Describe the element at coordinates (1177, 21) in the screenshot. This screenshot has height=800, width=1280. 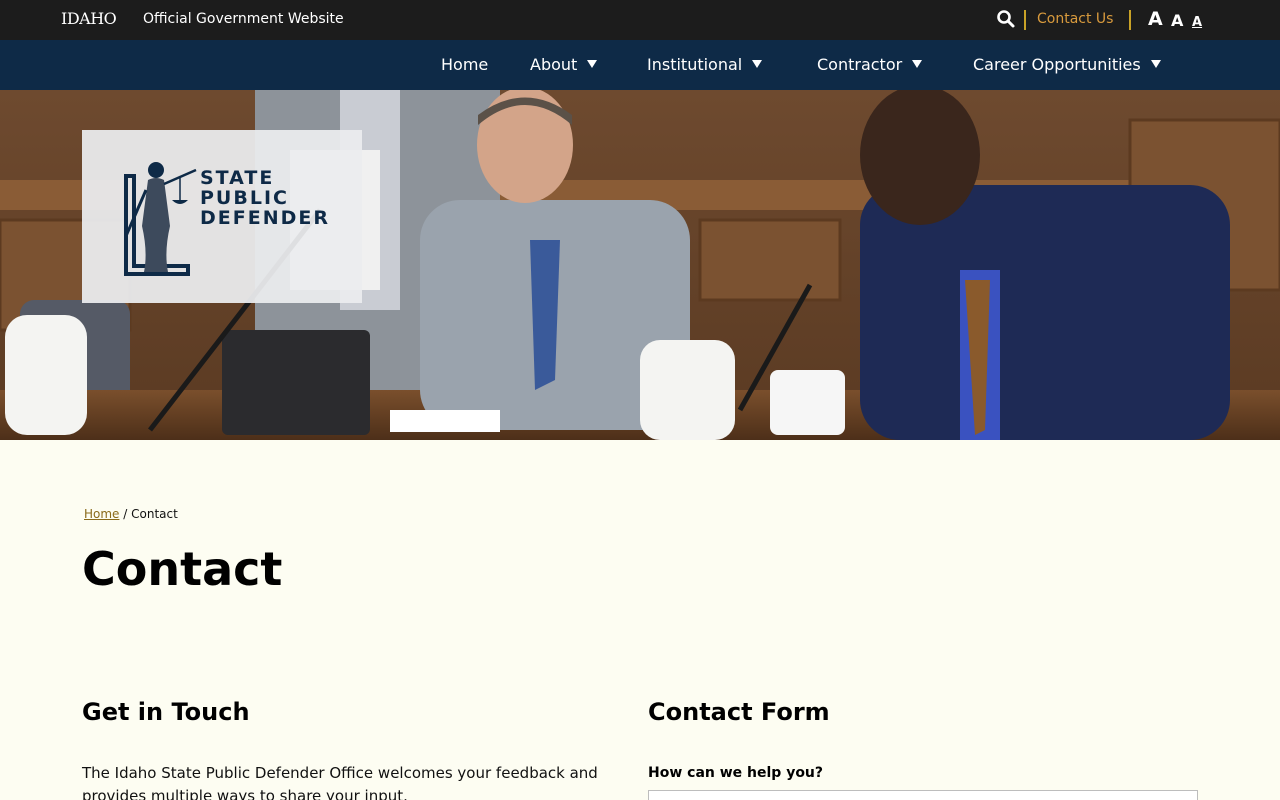
I see `font-size-medium-button: A` at that location.